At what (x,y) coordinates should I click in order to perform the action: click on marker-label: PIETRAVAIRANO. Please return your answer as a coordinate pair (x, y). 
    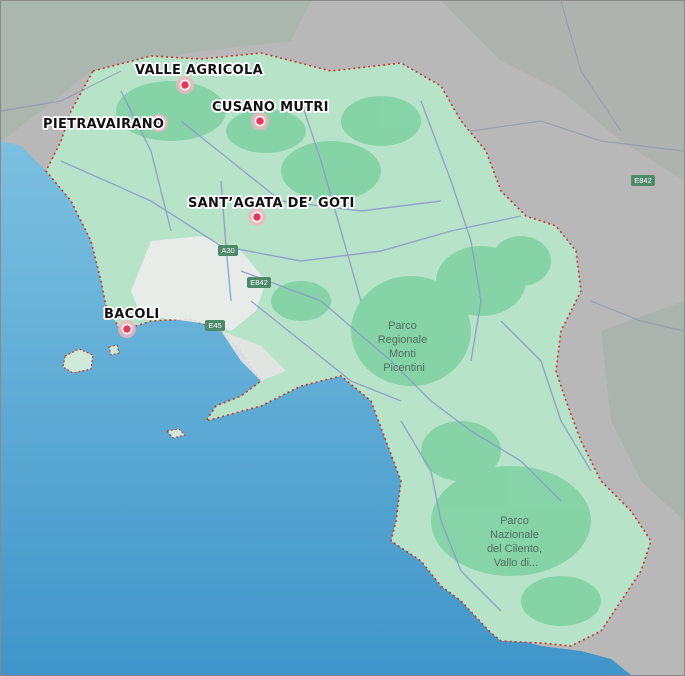
    Looking at the image, I should click on (103, 124).